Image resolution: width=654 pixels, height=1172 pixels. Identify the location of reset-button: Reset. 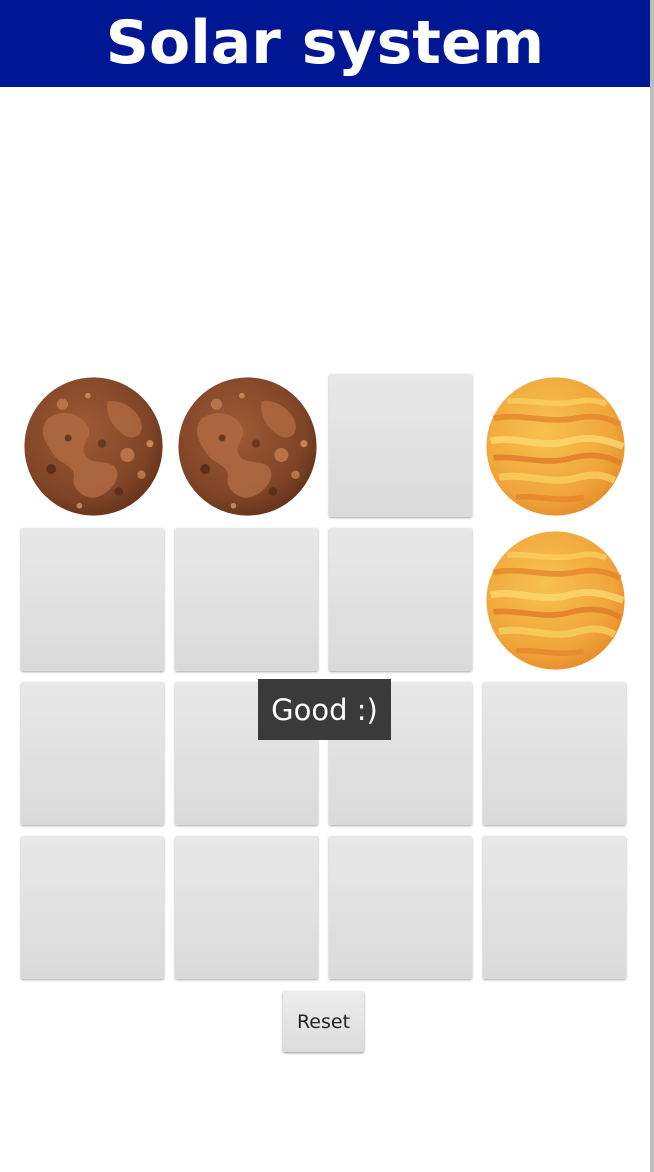
(323, 1021).